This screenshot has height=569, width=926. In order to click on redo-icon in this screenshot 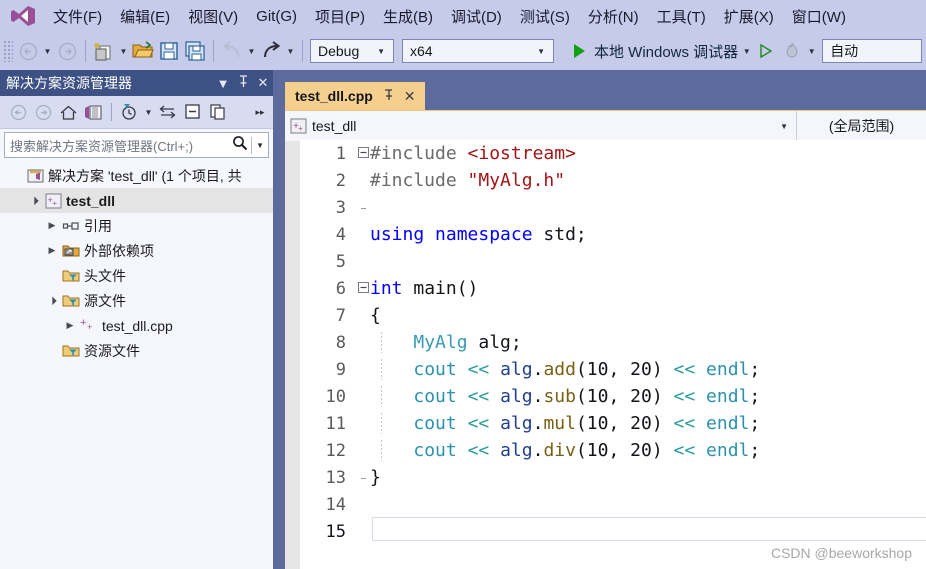, I will do `click(271, 51)`.